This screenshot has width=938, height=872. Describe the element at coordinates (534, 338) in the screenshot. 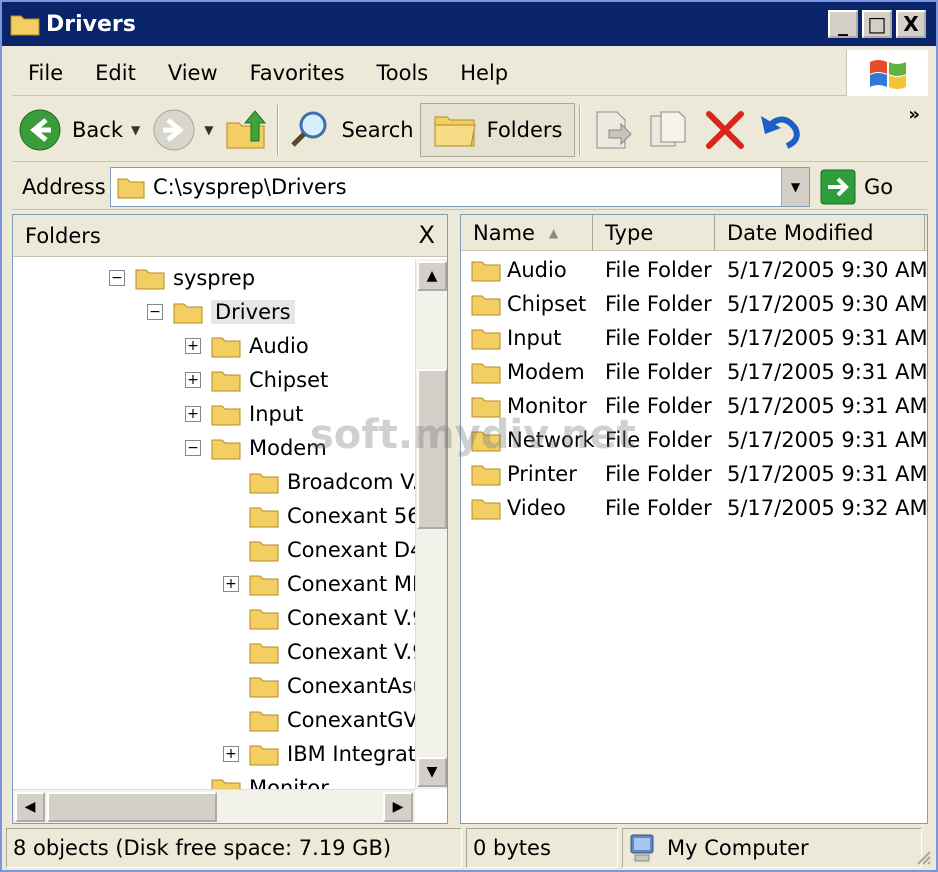

I see `file-name: Input` at that location.